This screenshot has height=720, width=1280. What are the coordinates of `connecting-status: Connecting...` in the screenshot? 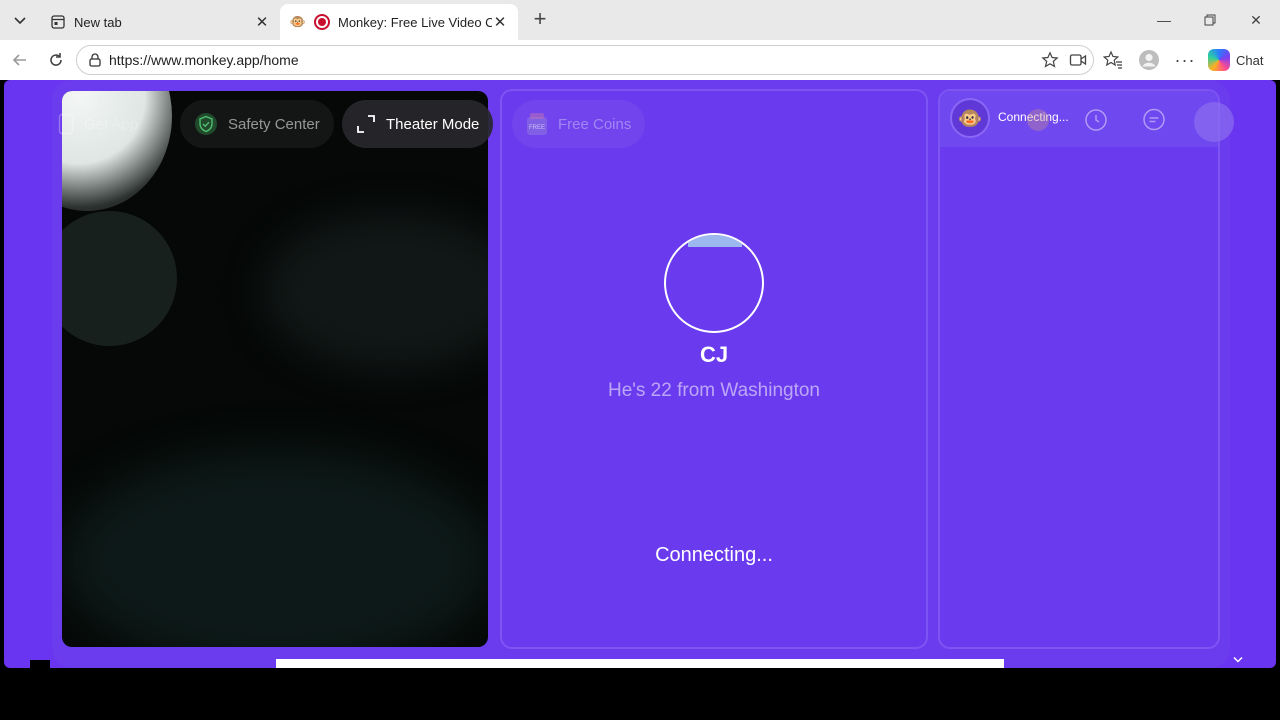 It's located at (714, 555).